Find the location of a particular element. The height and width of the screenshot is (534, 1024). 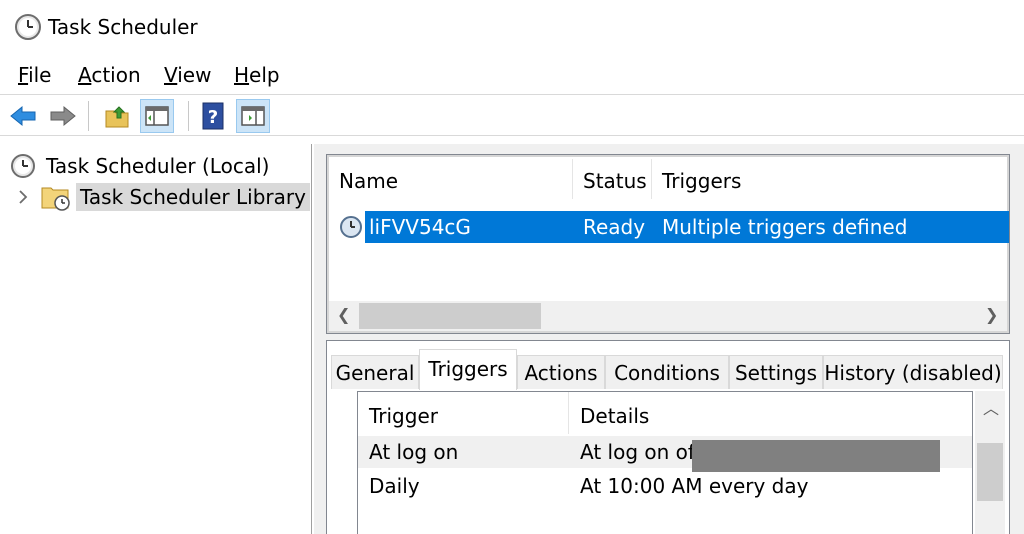

trigger-cell: At log on is located at coordinates (414, 452).